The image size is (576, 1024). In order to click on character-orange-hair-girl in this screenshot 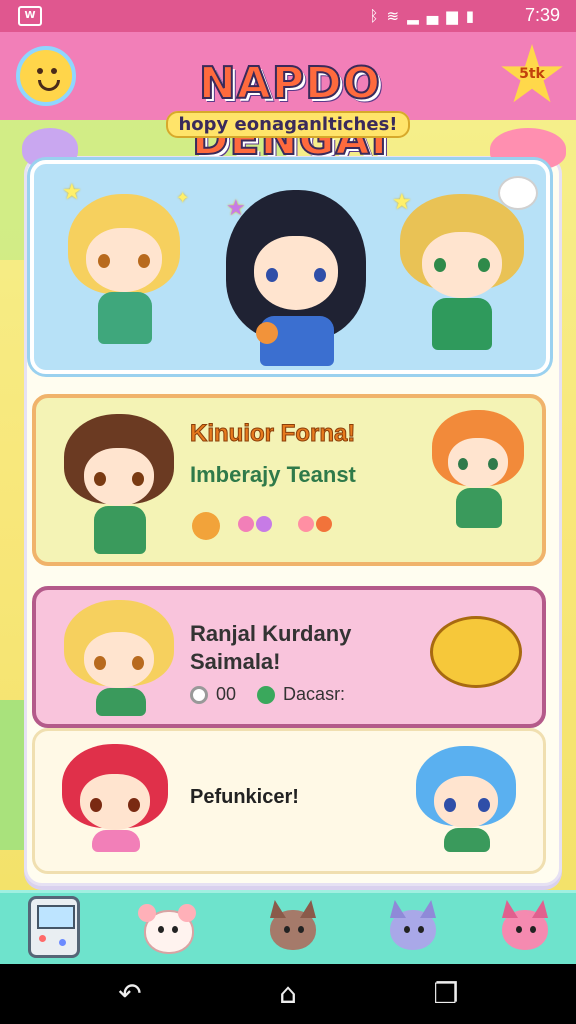, I will do `click(480, 470)`.